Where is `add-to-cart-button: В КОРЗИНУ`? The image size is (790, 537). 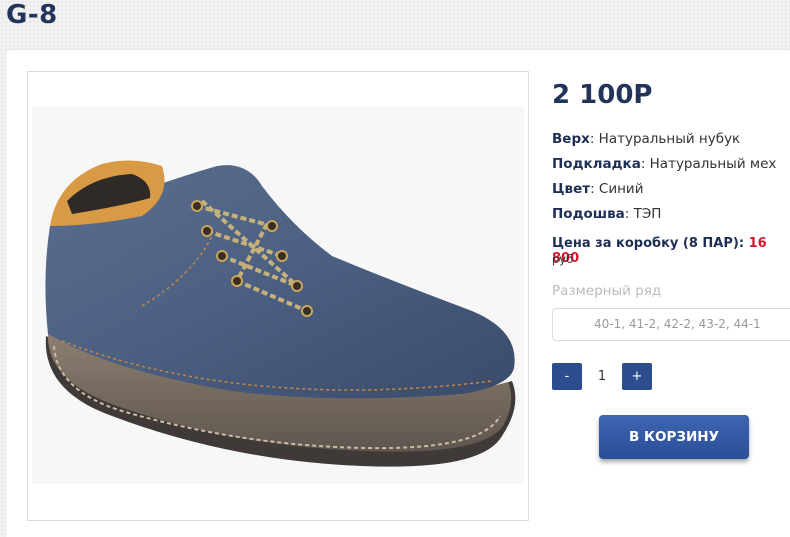 add-to-cart-button: В КОРЗИНУ is located at coordinates (674, 437).